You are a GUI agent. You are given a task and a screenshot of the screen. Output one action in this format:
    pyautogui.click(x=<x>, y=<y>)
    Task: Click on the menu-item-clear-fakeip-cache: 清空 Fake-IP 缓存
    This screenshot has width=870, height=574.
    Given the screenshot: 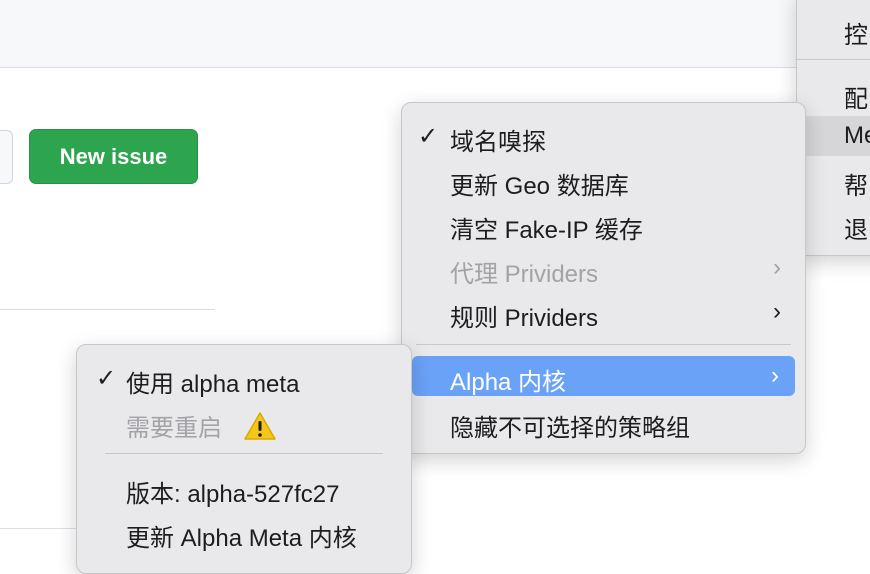 What is the action you would take?
    pyautogui.click(x=603, y=224)
    